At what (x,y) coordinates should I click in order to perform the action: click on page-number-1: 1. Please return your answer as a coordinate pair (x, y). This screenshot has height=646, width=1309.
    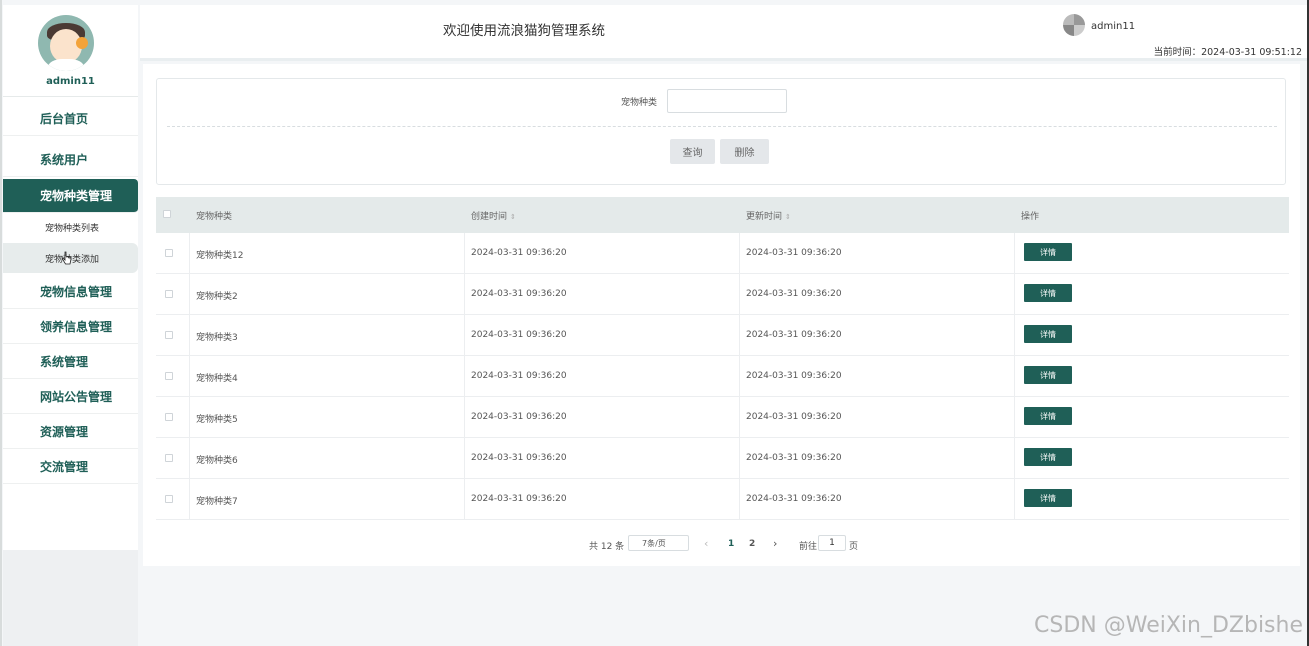
    Looking at the image, I should click on (731, 544).